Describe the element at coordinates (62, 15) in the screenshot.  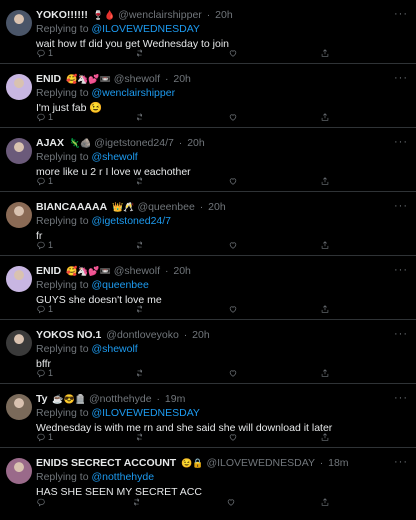
I see `display-name: YOKO!!!!!!` at that location.